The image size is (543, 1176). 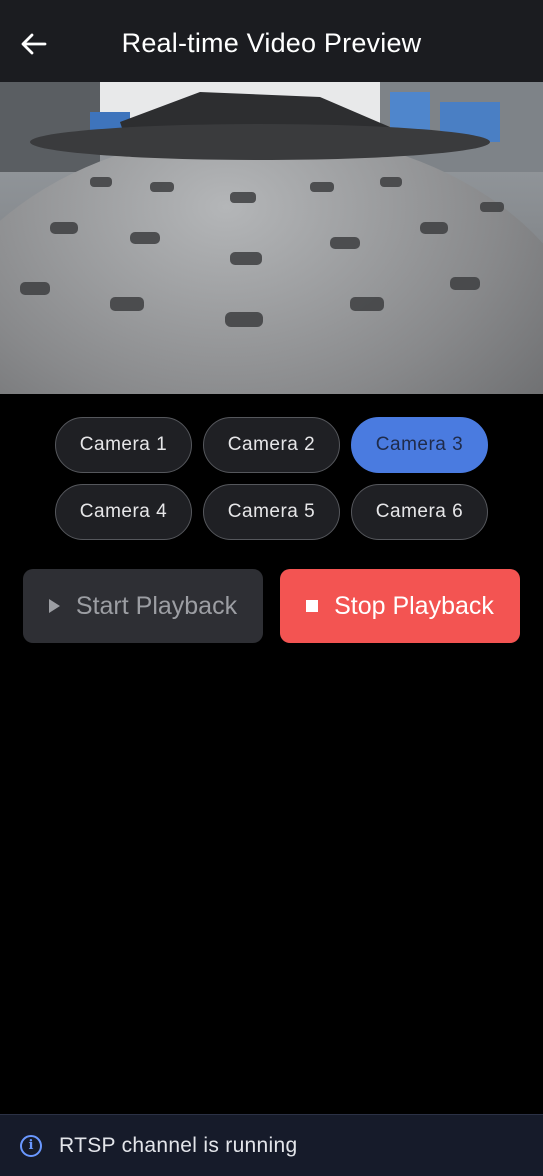 I want to click on camera-5-button: Camera 5, so click(x=271, y=512).